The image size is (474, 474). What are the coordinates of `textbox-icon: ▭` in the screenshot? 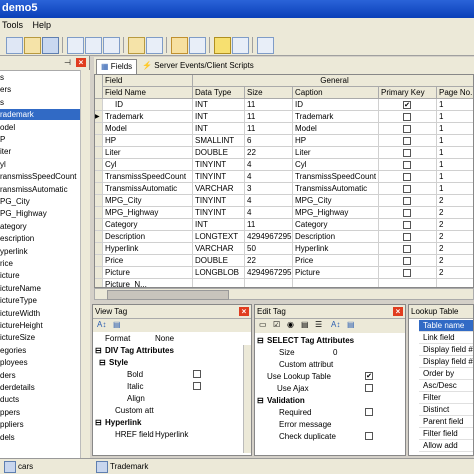 It's located at (263, 324).